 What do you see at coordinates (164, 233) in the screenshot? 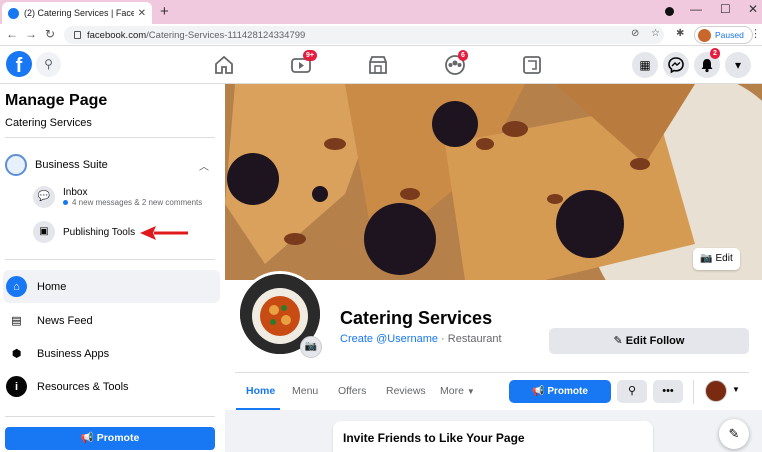
I see `red-arrow-annotation` at bounding box center [164, 233].